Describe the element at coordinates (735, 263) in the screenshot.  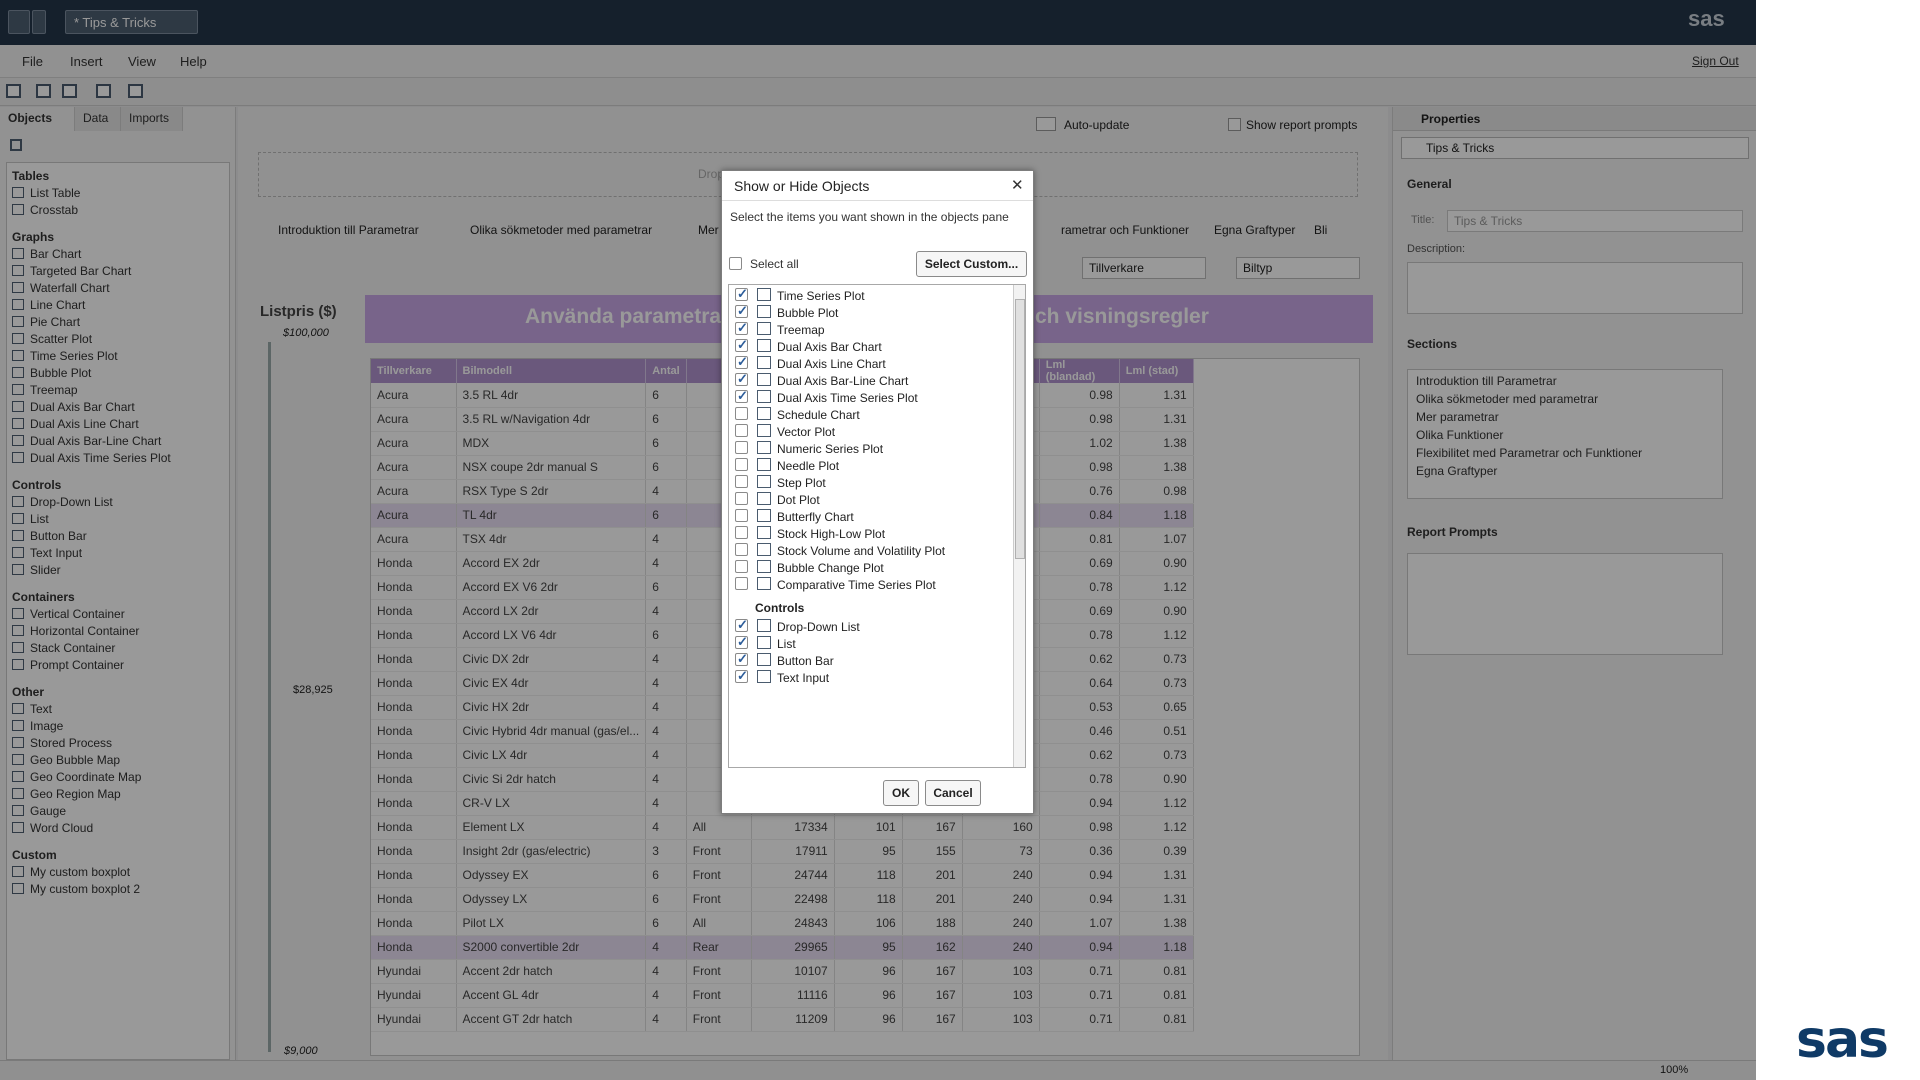
I see `select-all-checkbox` at that location.